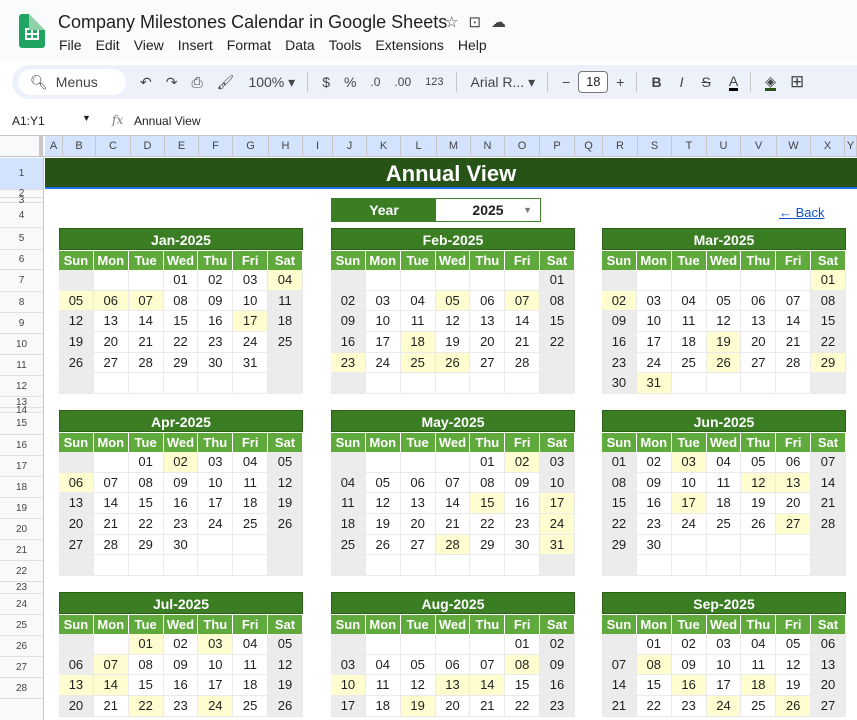 The image size is (857, 720). What do you see at coordinates (498, 22) in the screenshot?
I see `cloud-status-icon: ☁` at bounding box center [498, 22].